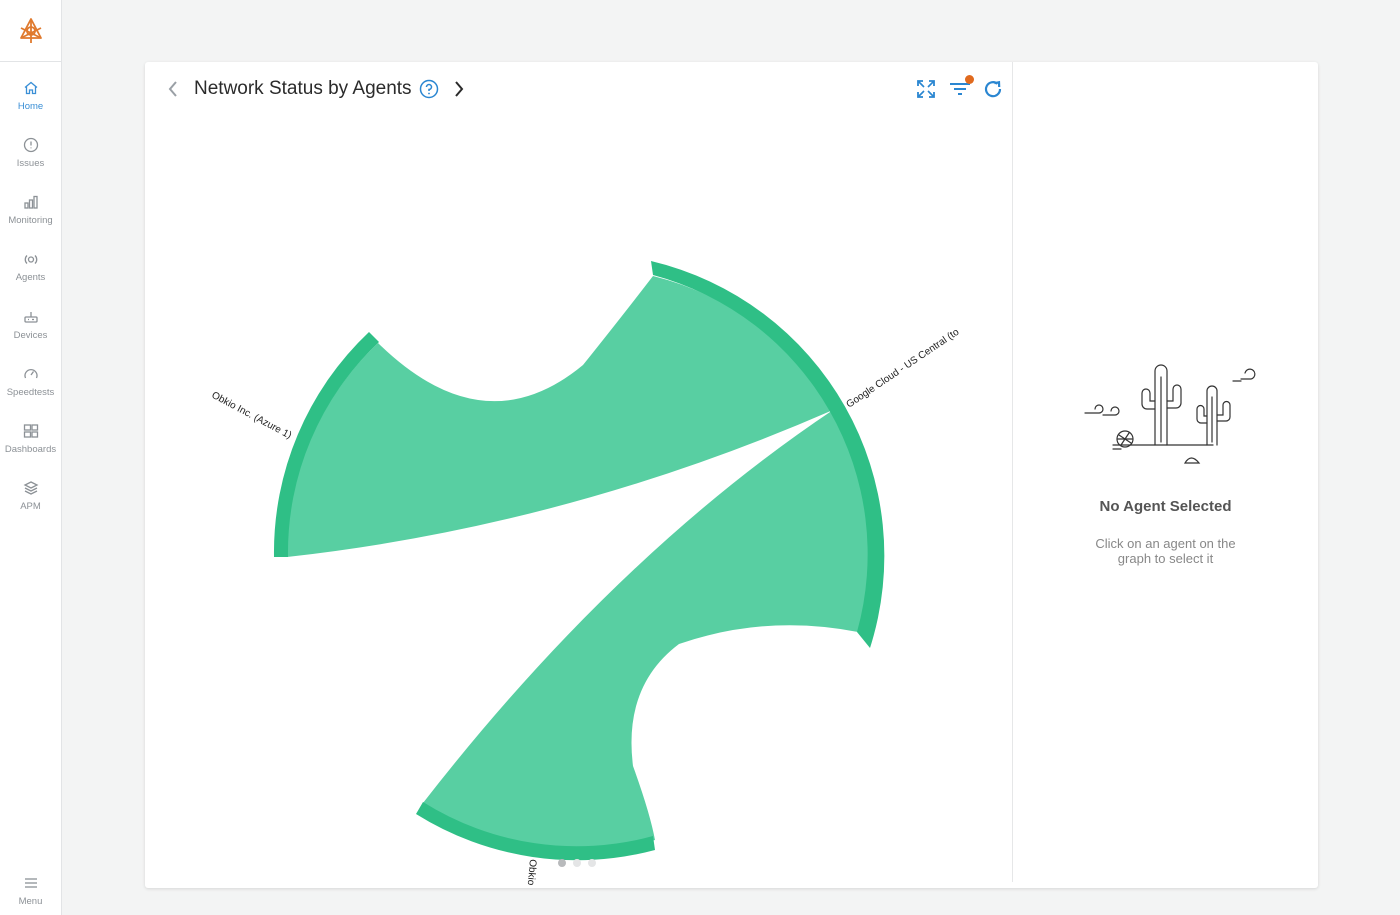 Image resolution: width=1400 pixels, height=915 pixels. I want to click on chord-label-gcloud: Google Cloud - US Central (to, so click(903, 369).